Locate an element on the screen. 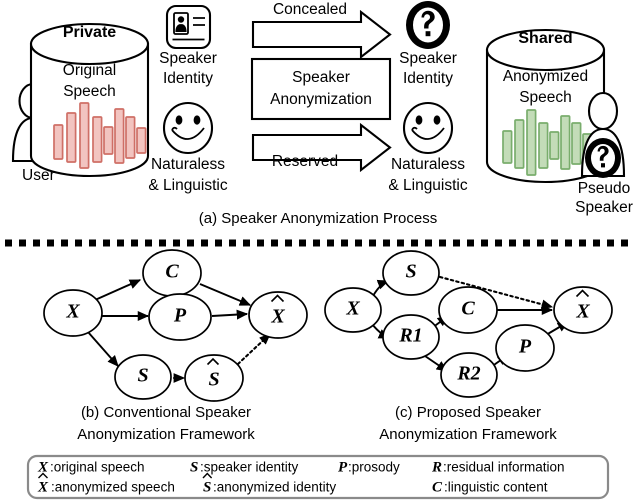 This screenshot has height=502, width=636. smiley-face-icon-input is located at coordinates (188, 128).